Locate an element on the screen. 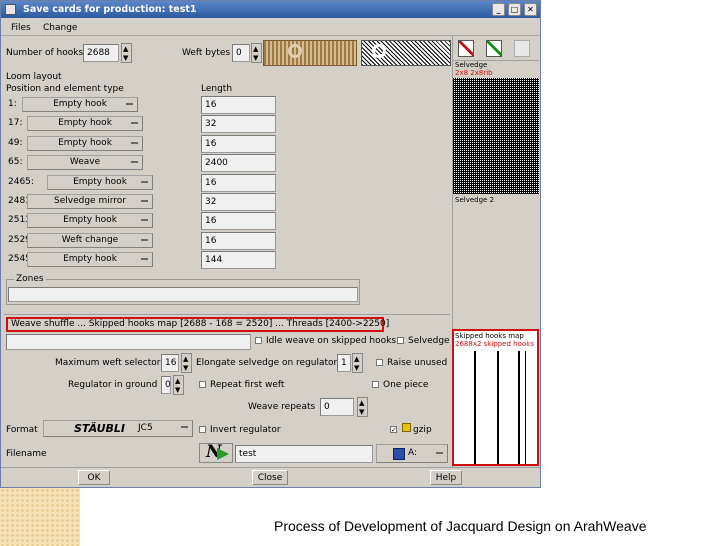 This screenshot has height=546, width=728. loom-row-type: Weft change is located at coordinates (90, 240).